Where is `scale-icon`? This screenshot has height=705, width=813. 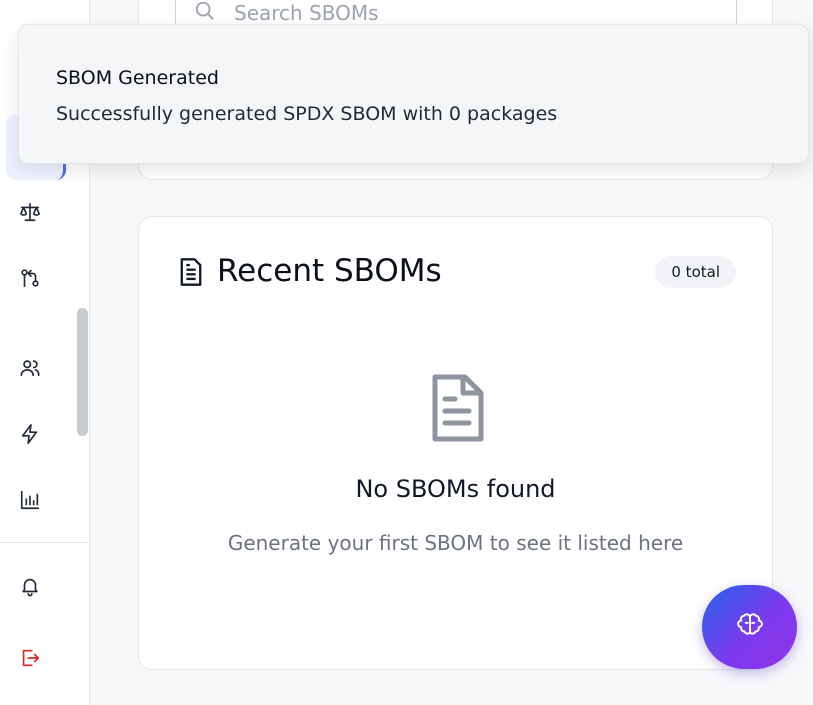 scale-icon is located at coordinates (30, 214).